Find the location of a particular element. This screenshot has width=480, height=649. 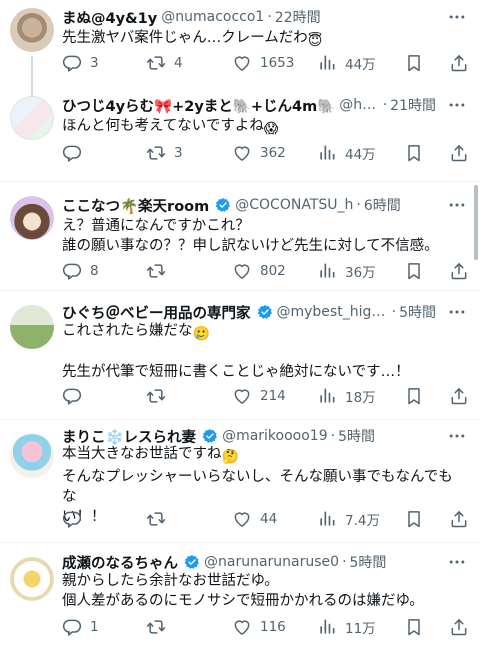

views-button: 18万 is located at coordinates (346, 396).